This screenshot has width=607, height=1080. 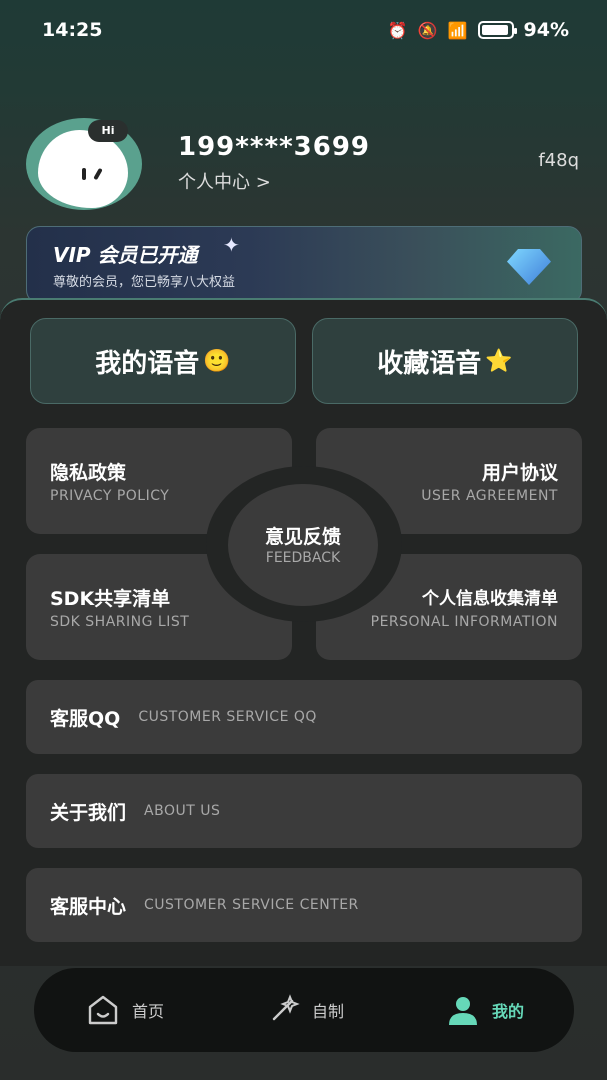 I want to click on card-subtitle: USER AGREEMENT, so click(x=489, y=496).